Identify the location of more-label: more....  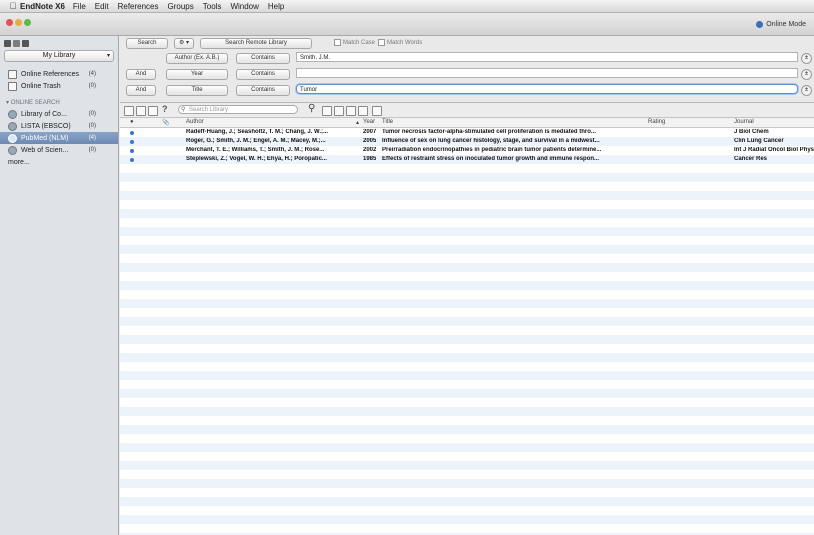
(19, 162).